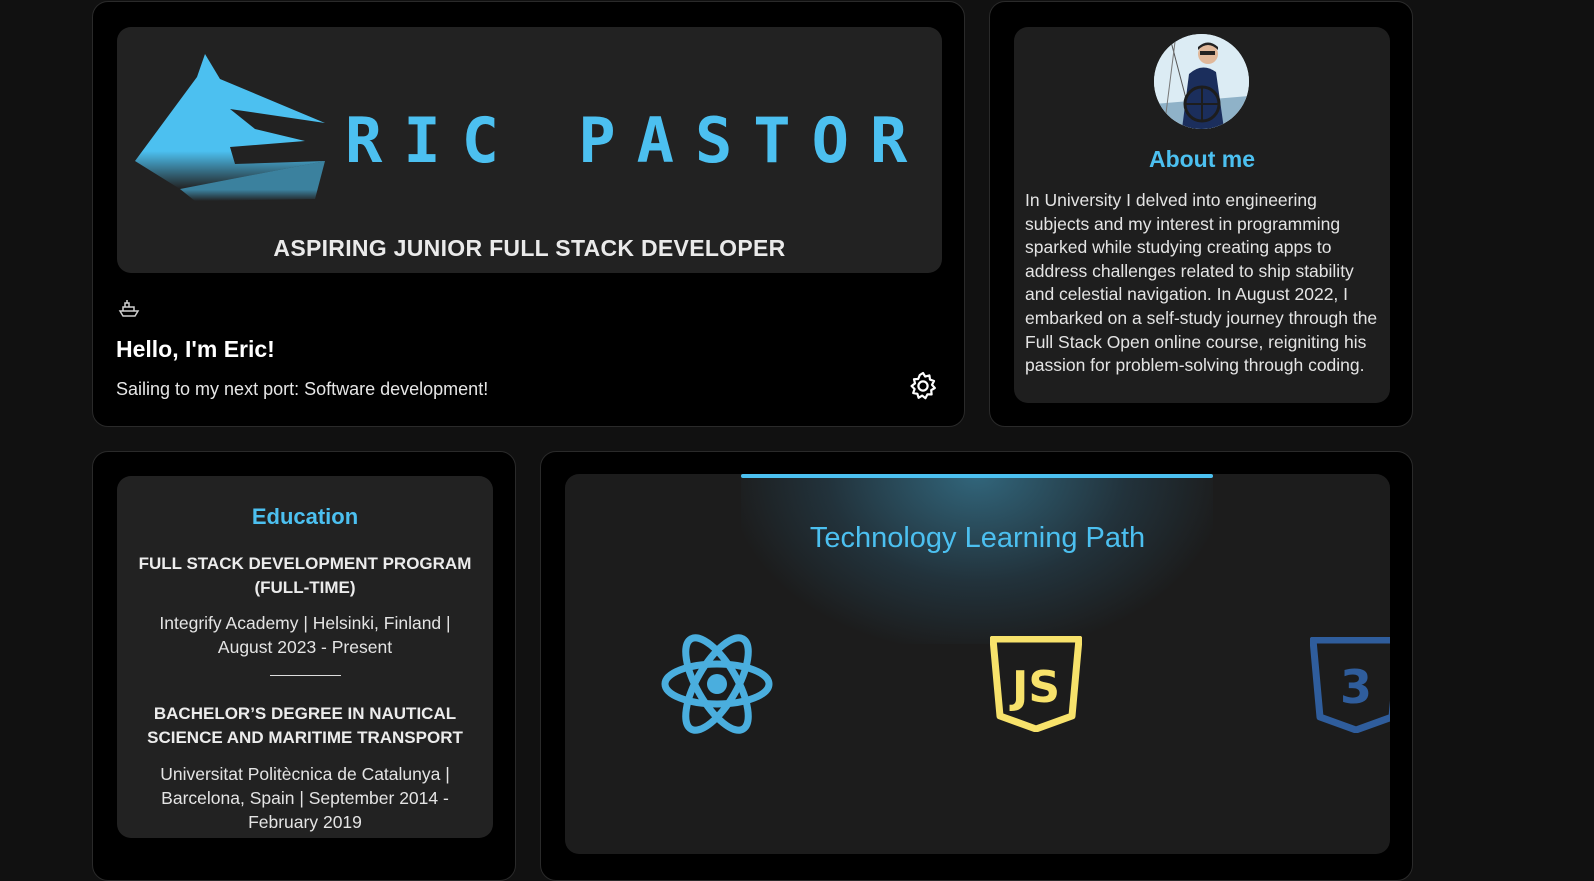 The width and height of the screenshot is (1594, 881). I want to click on logo-icon: RIC PASTOR, so click(531, 127).